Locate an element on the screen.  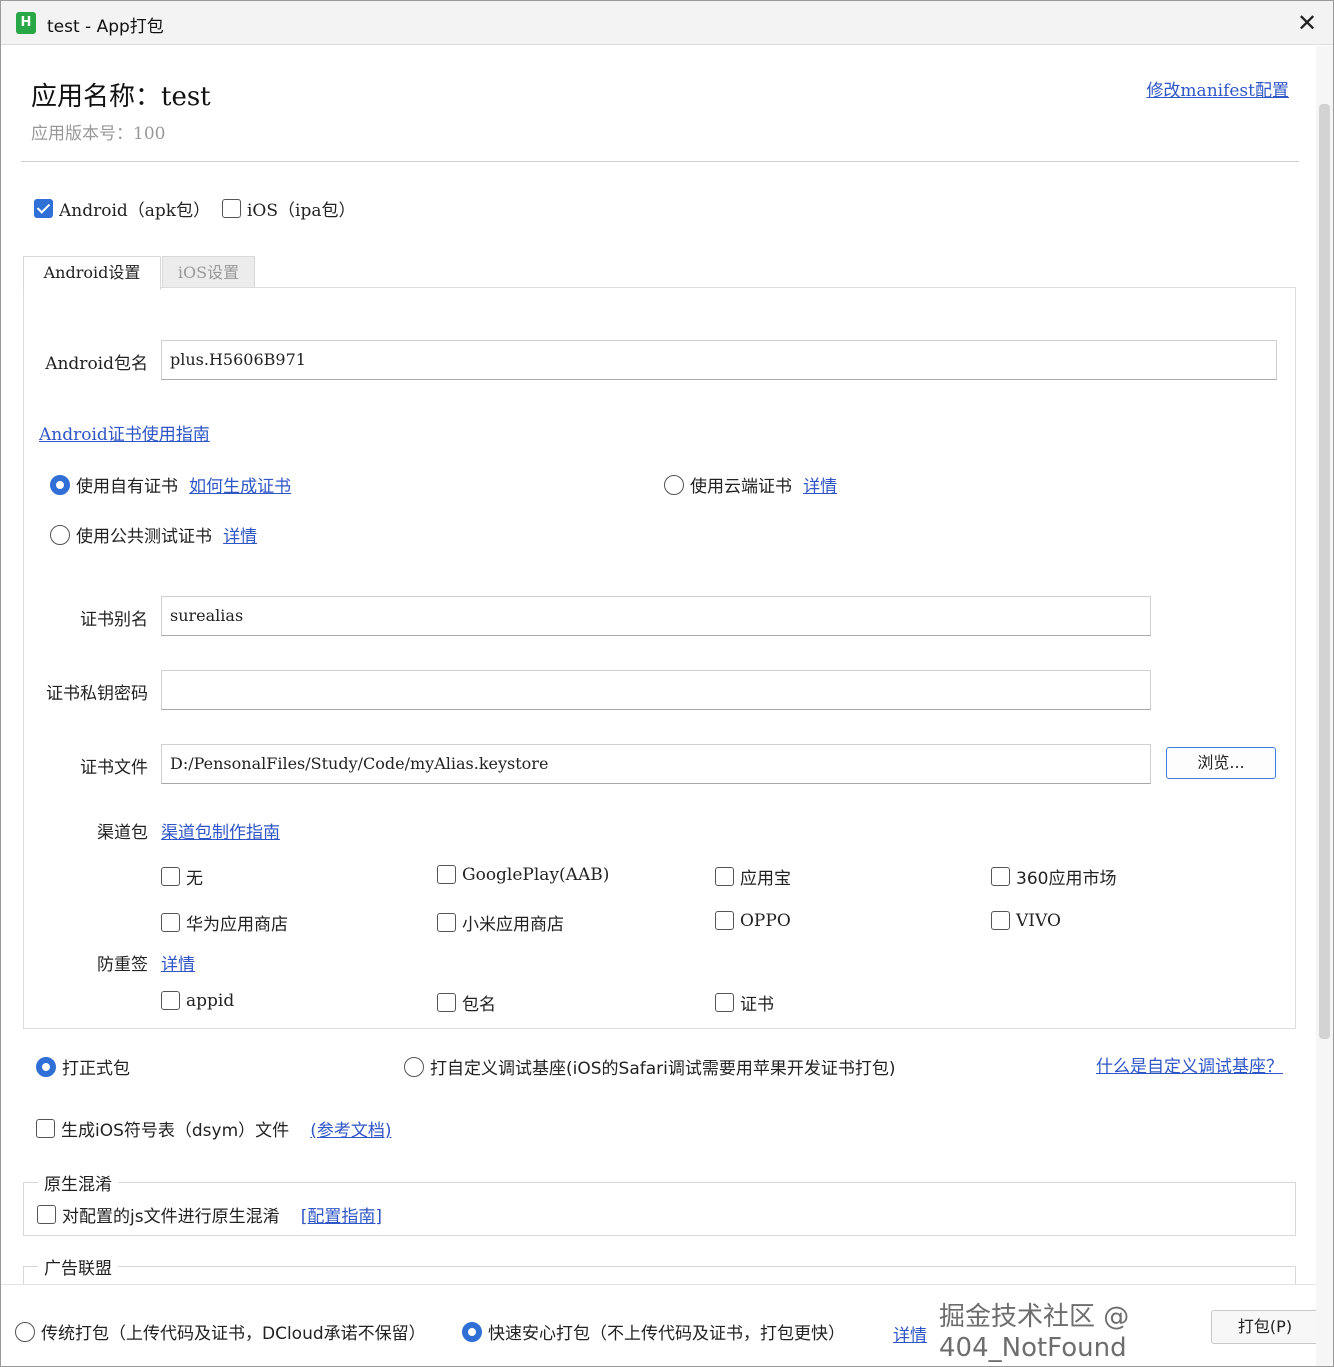
package-name-input: plus.H5606B971 is located at coordinates (719, 360).